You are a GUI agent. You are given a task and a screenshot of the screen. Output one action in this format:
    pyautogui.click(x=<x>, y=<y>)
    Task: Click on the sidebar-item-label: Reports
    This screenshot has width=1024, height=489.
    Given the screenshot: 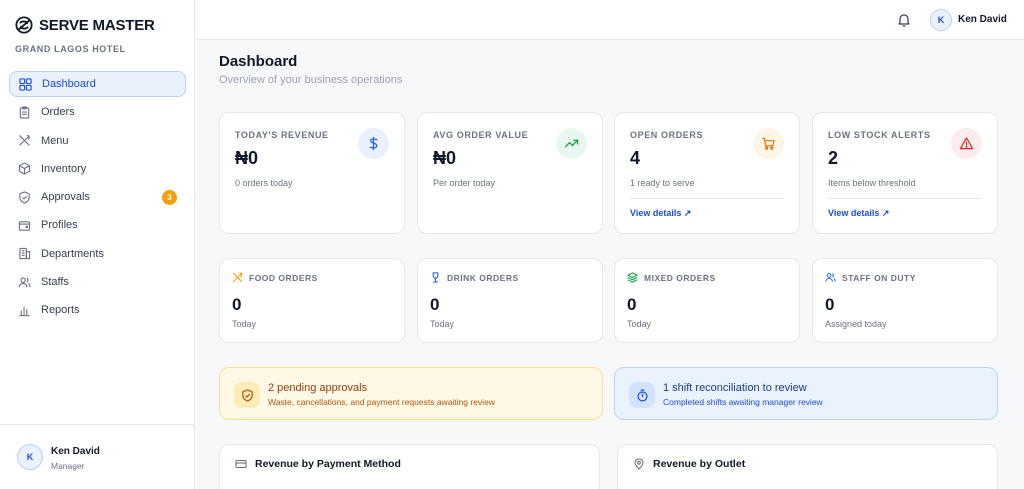 What is the action you would take?
    pyautogui.click(x=60, y=310)
    